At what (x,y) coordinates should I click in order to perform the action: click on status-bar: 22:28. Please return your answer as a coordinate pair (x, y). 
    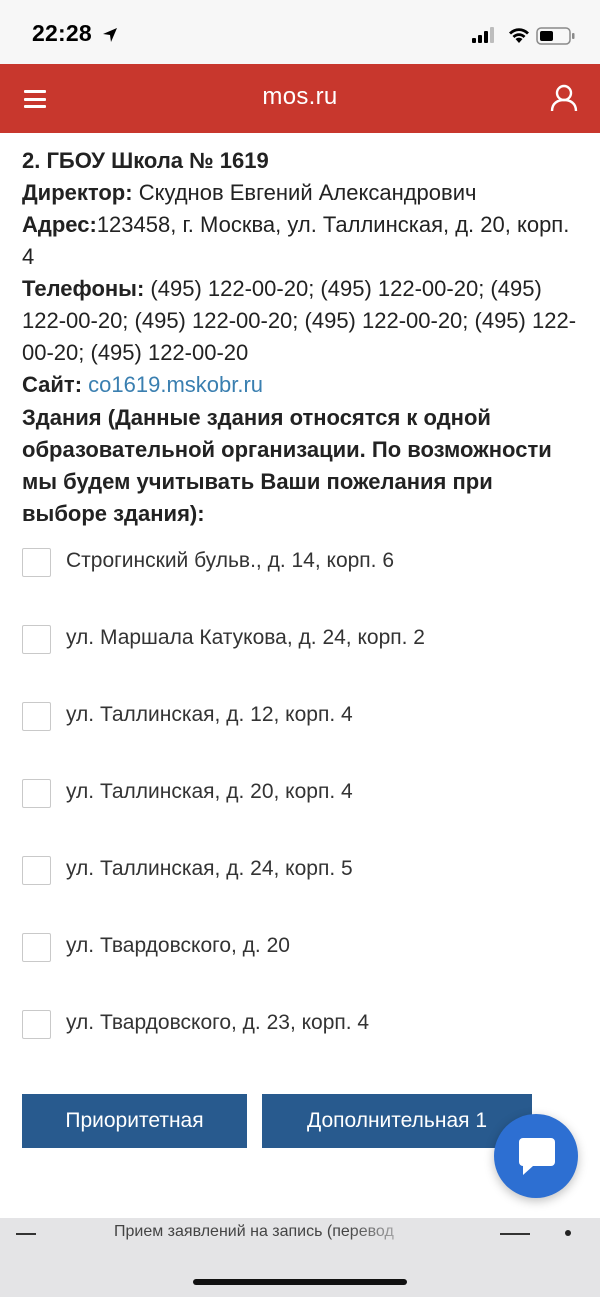
    Looking at the image, I should click on (300, 32).